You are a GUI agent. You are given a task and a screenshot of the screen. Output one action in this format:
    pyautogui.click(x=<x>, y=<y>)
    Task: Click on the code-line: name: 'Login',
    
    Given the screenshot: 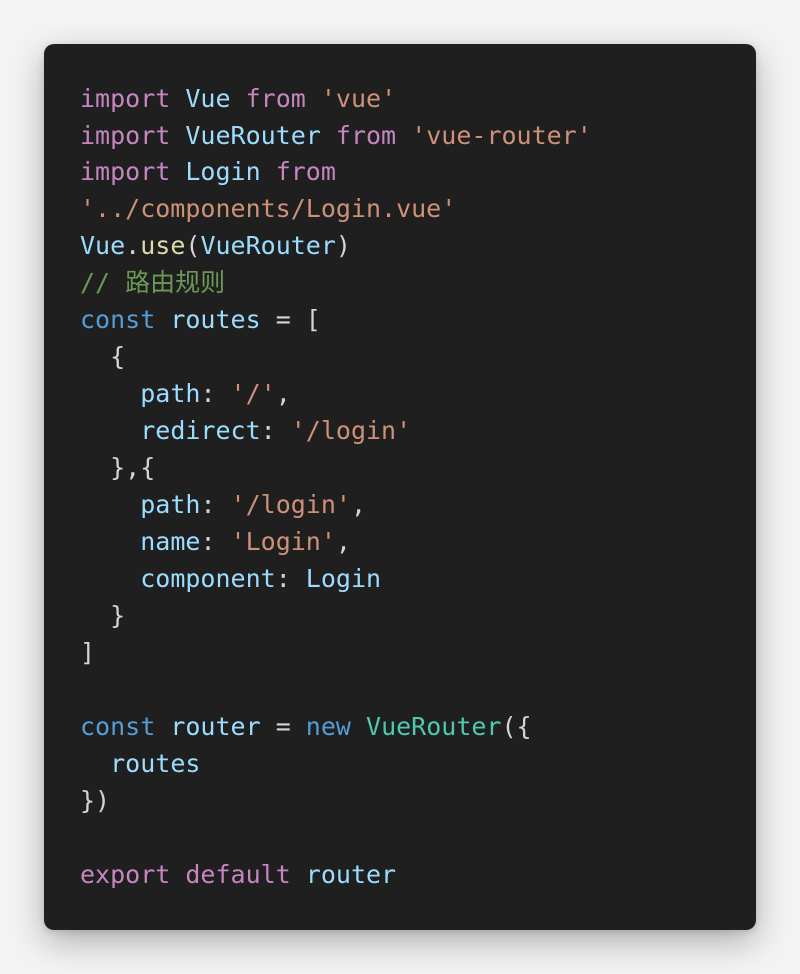 What is the action you would take?
    pyautogui.click(x=336, y=541)
    